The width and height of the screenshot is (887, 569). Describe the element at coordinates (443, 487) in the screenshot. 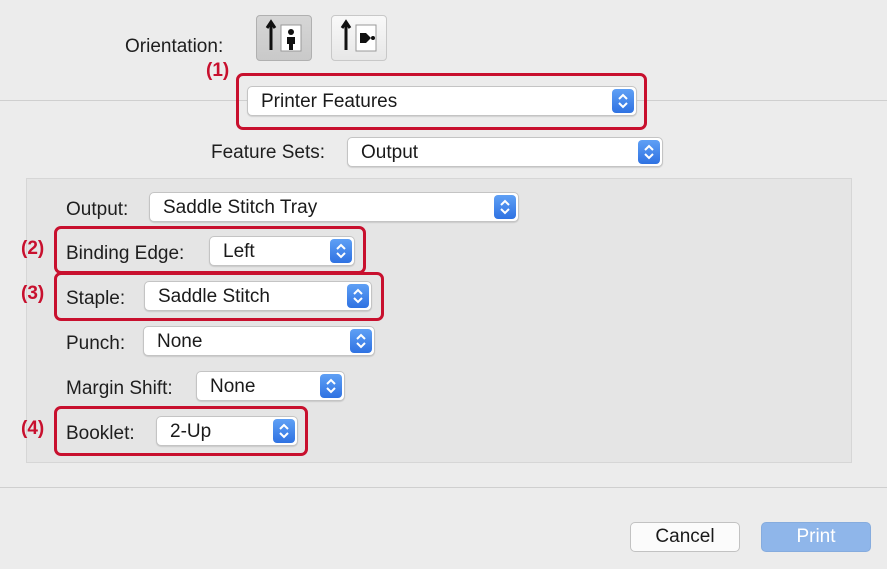

I see `bottom-divider` at that location.